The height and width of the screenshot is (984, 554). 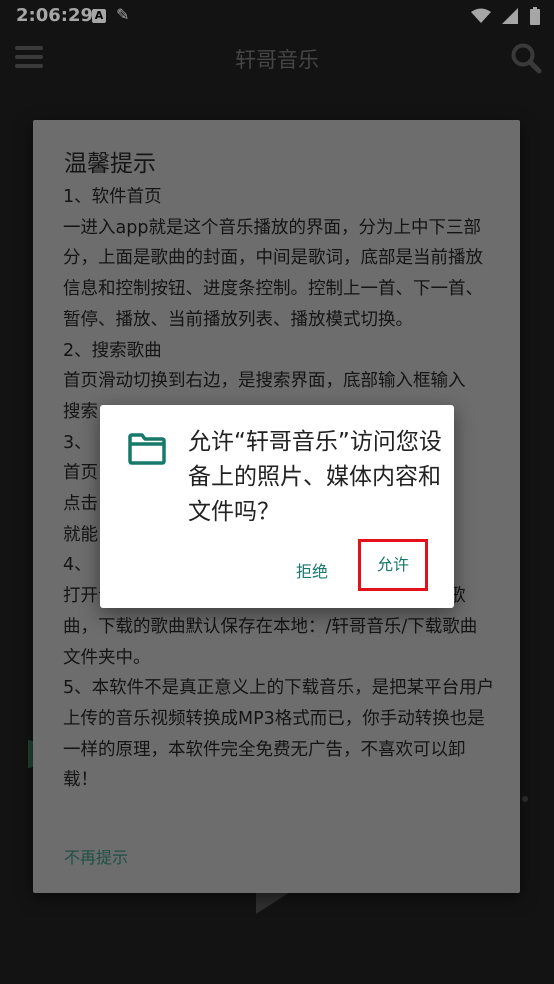 I want to click on deny-button: 拒绝, so click(x=312, y=570).